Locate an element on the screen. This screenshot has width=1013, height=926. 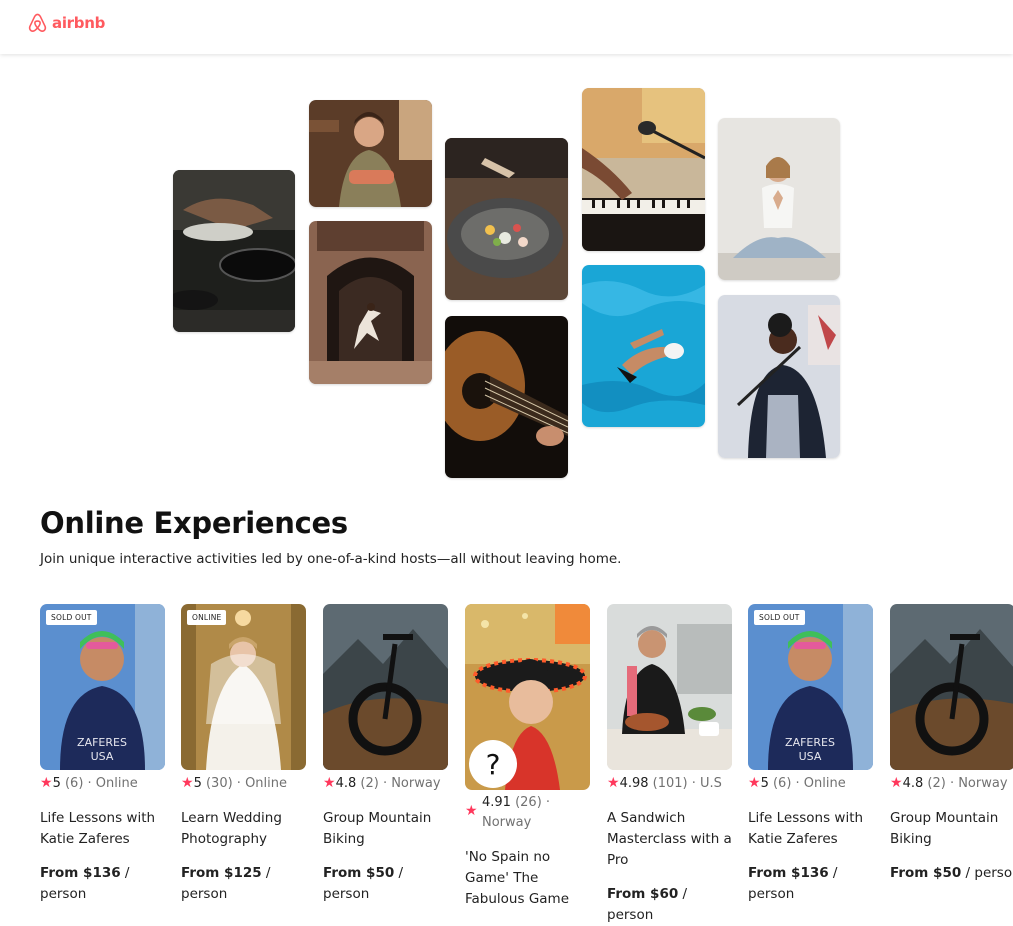
sandwich-chef-photo is located at coordinates (669, 687).